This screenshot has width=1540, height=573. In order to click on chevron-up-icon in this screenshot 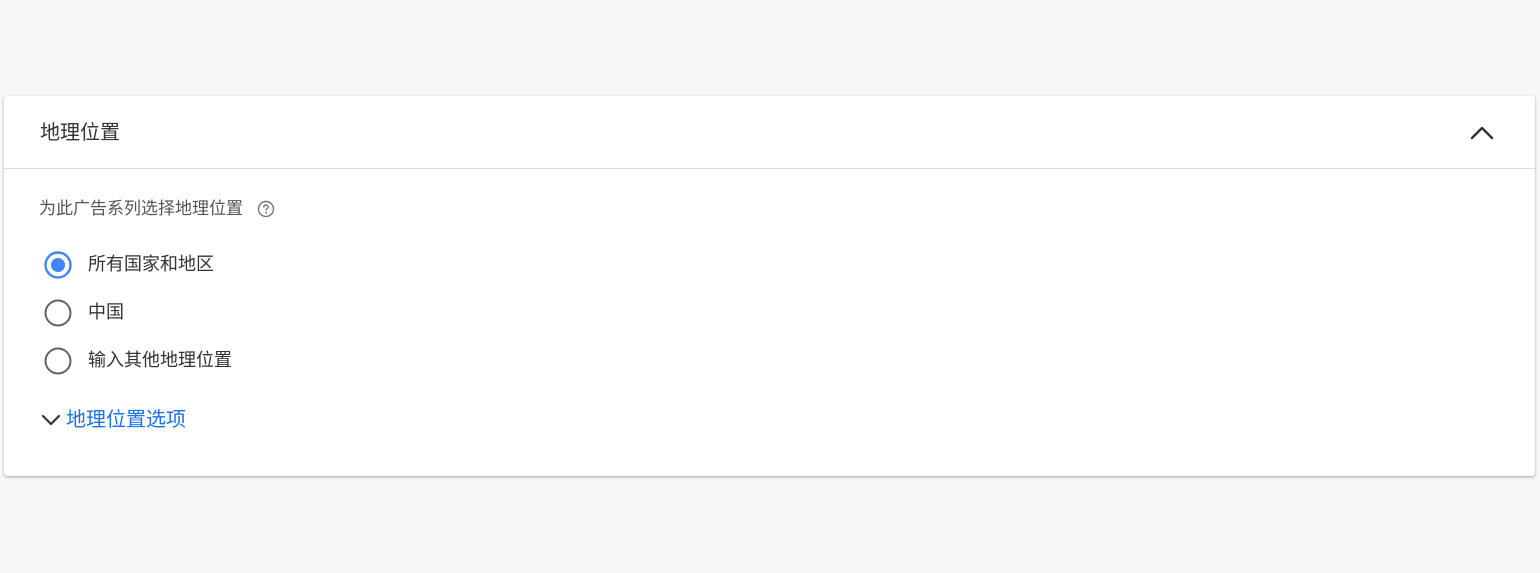, I will do `click(1482, 133)`.